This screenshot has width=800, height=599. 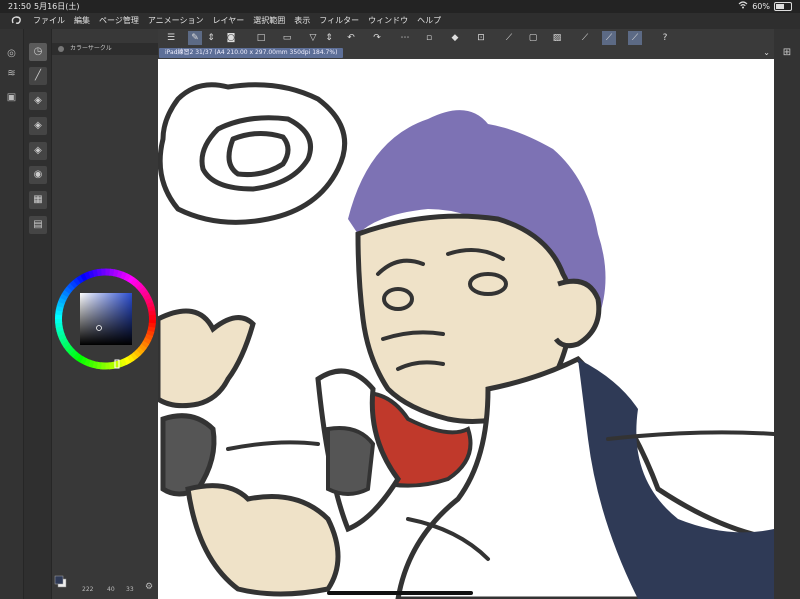 I want to click on hand, so click(x=207, y=358).